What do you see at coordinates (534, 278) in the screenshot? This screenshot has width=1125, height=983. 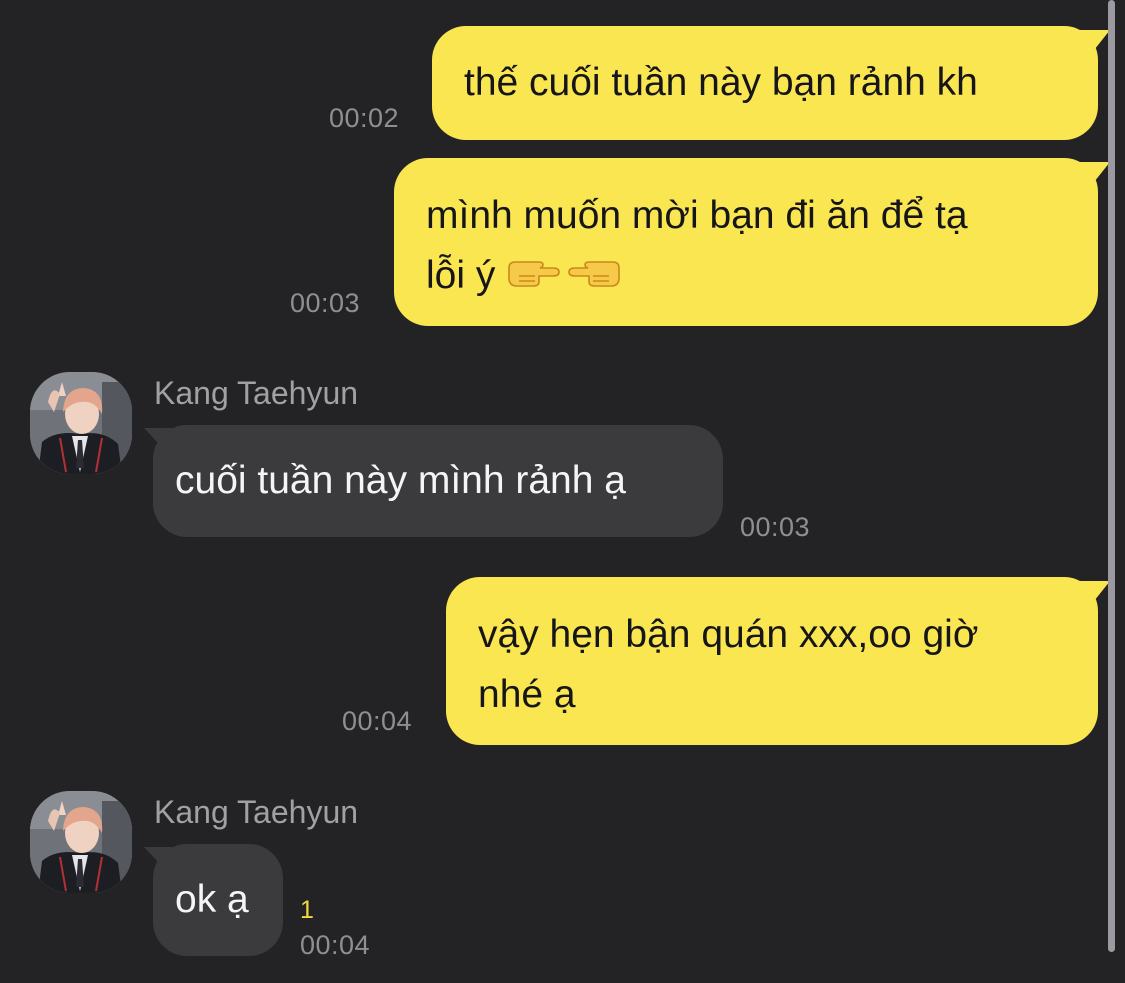 I see `pointing-right-hand-icon` at bounding box center [534, 278].